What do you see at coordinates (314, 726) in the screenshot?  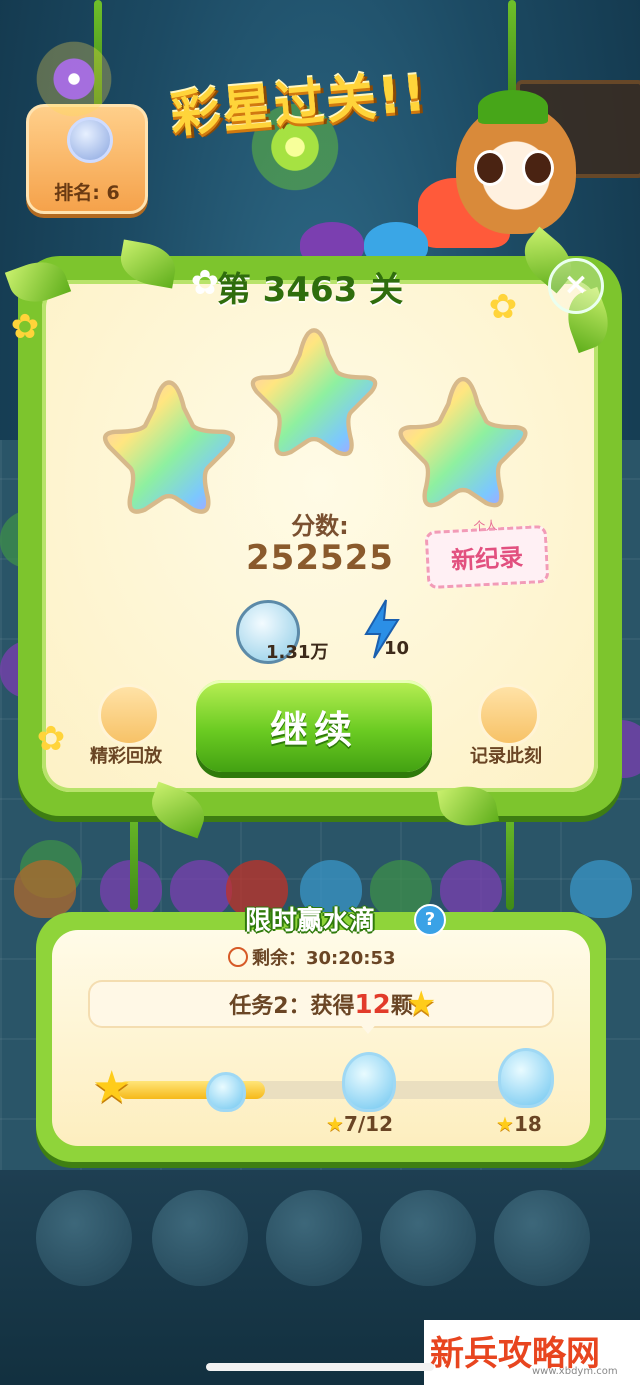 I see `continue-button: 继续` at bounding box center [314, 726].